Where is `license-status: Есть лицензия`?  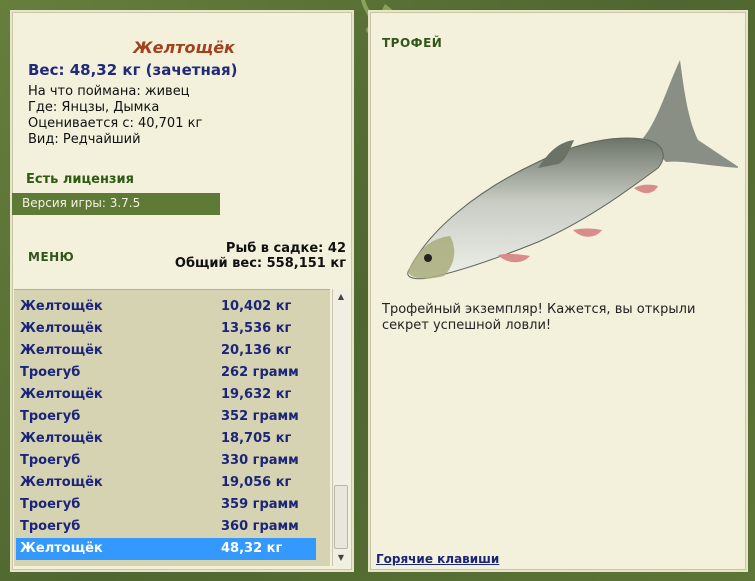 license-status: Есть лицензия is located at coordinates (80, 179).